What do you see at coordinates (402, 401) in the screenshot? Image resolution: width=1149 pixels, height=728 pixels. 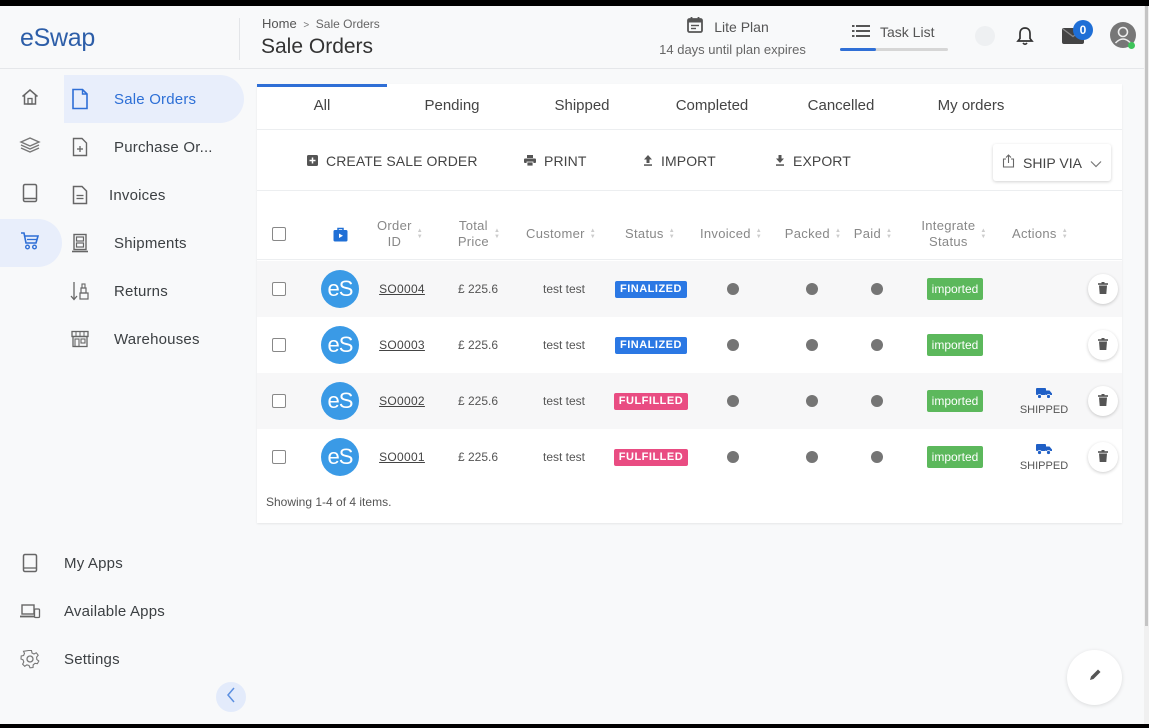 I see `order-id-link: SO0002` at bounding box center [402, 401].